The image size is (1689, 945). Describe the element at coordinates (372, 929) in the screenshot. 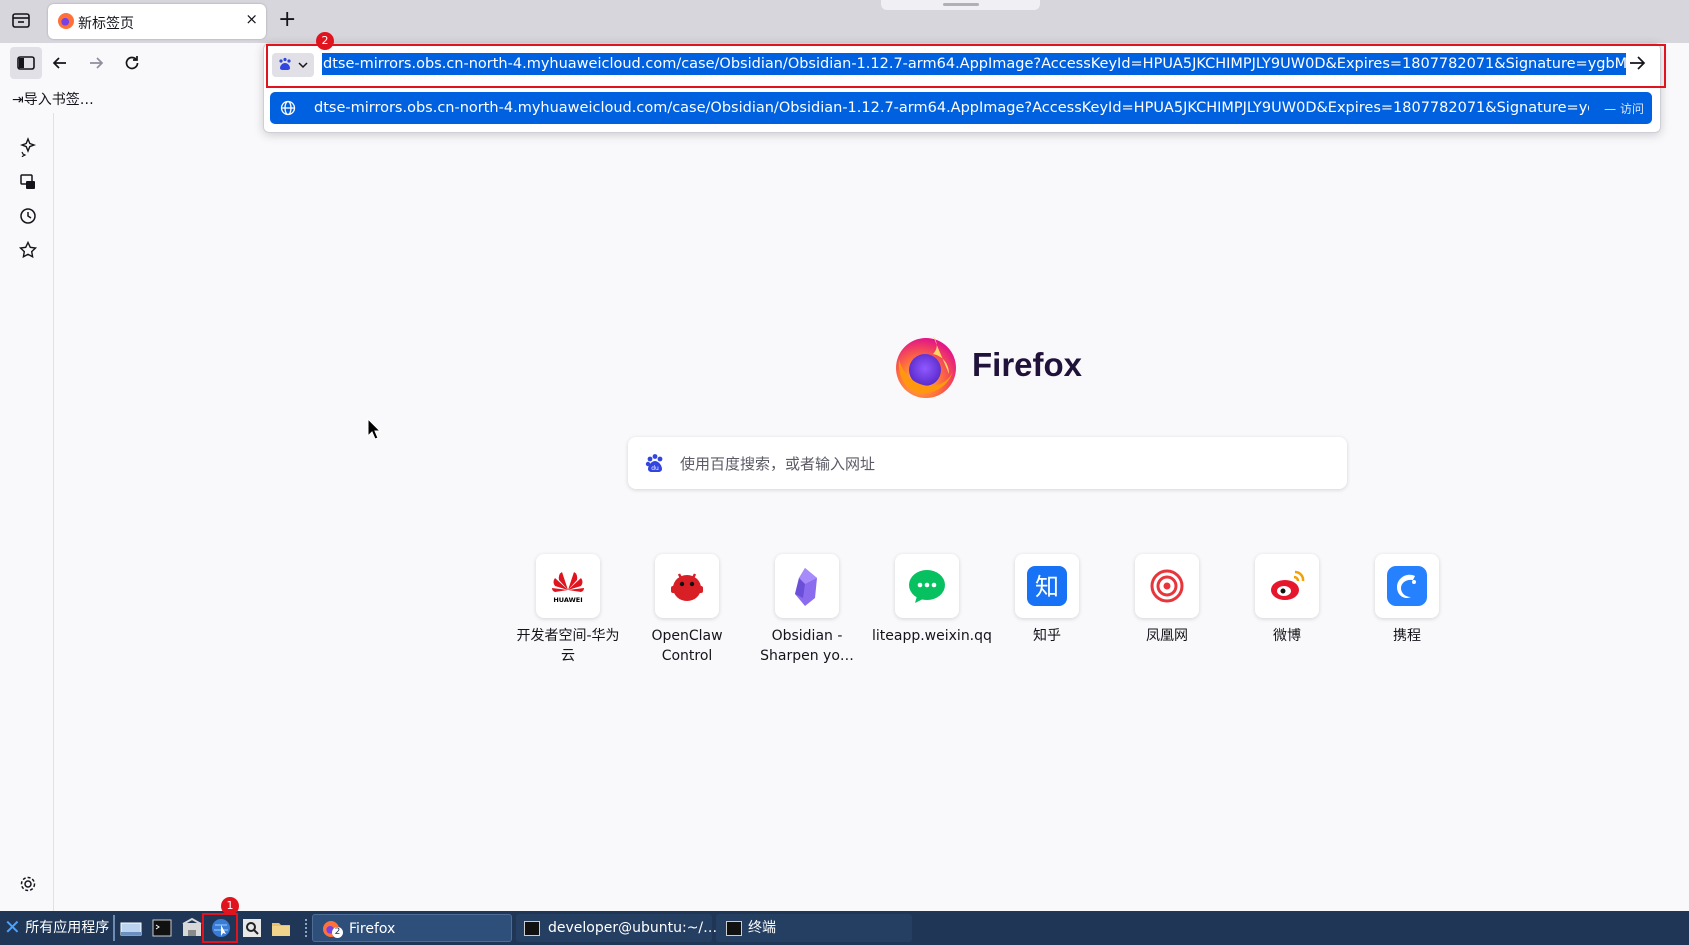

I see `taskbar-window-label: Firefox` at that location.